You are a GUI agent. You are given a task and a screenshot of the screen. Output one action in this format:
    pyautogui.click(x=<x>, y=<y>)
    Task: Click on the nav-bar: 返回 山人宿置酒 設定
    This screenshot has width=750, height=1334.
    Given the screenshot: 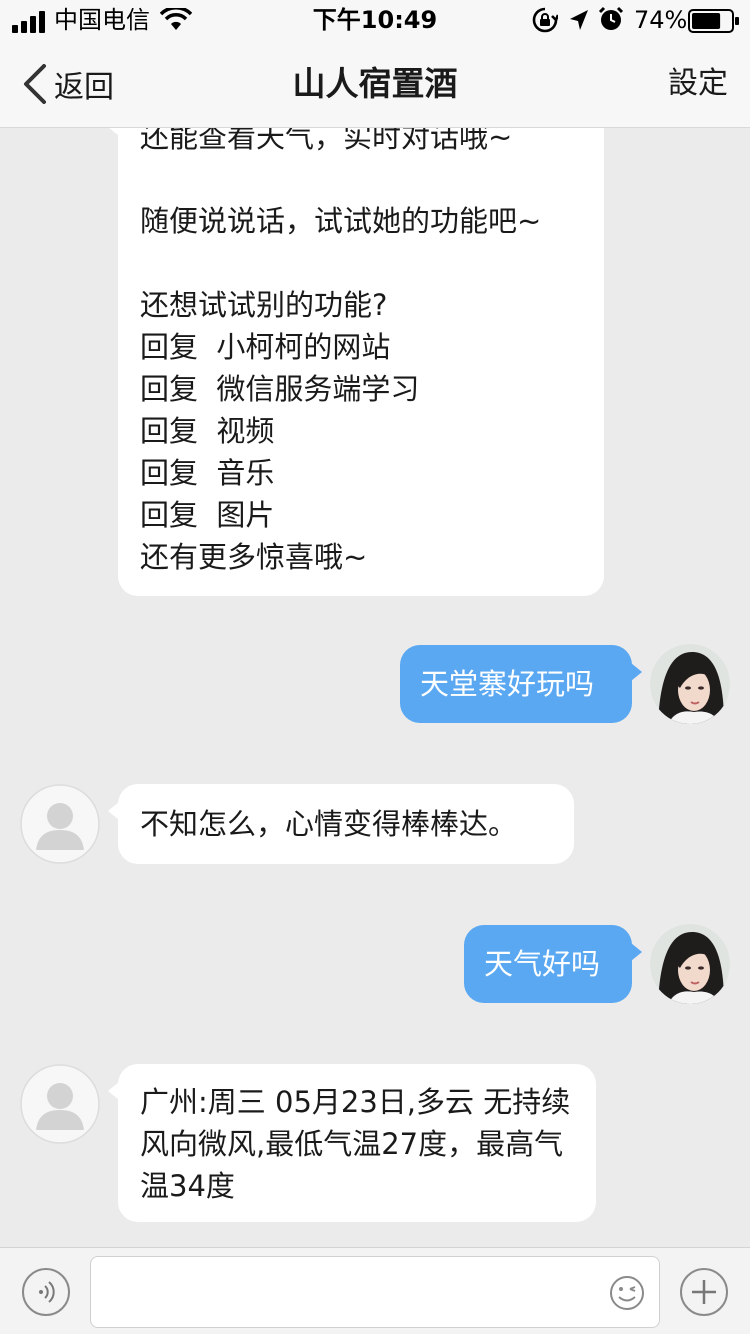 What is the action you would take?
    pyautogui.click(x=375, y=84)
    